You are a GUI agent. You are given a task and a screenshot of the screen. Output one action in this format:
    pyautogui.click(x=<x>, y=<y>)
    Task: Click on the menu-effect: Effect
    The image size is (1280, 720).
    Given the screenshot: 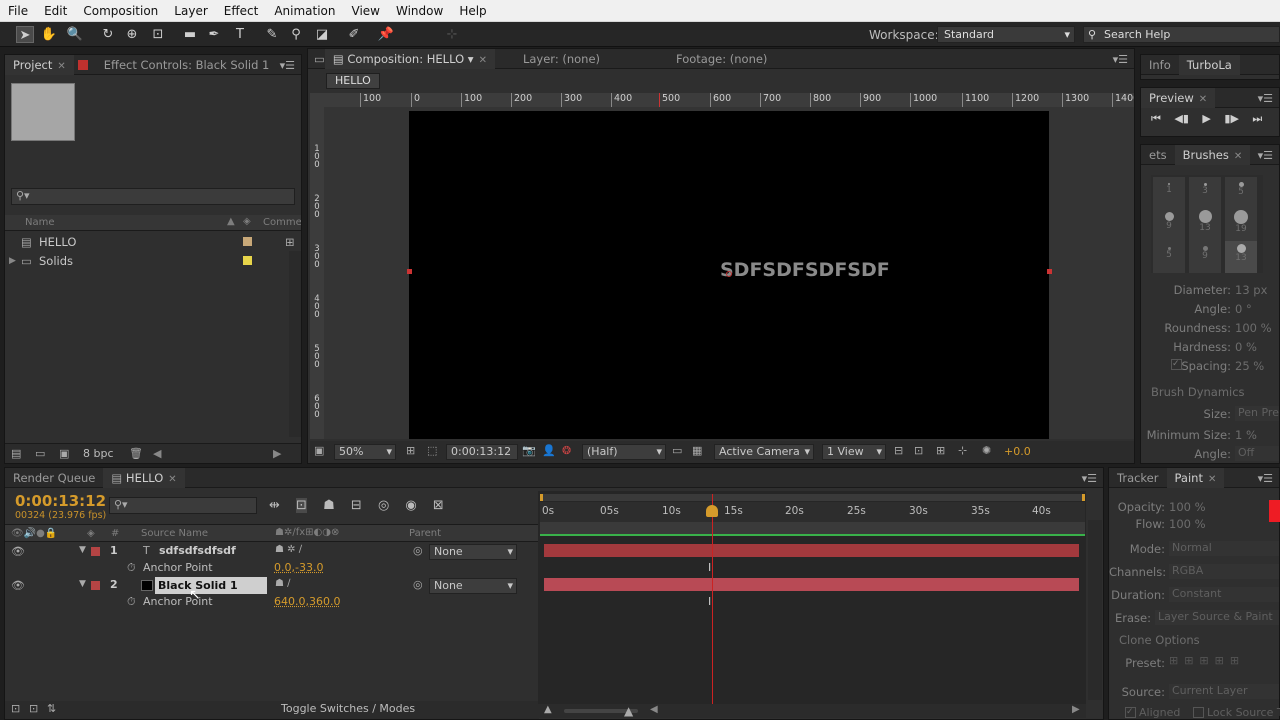 What is the action you would take?
    pyautogui.click(x=241, y=11)
    